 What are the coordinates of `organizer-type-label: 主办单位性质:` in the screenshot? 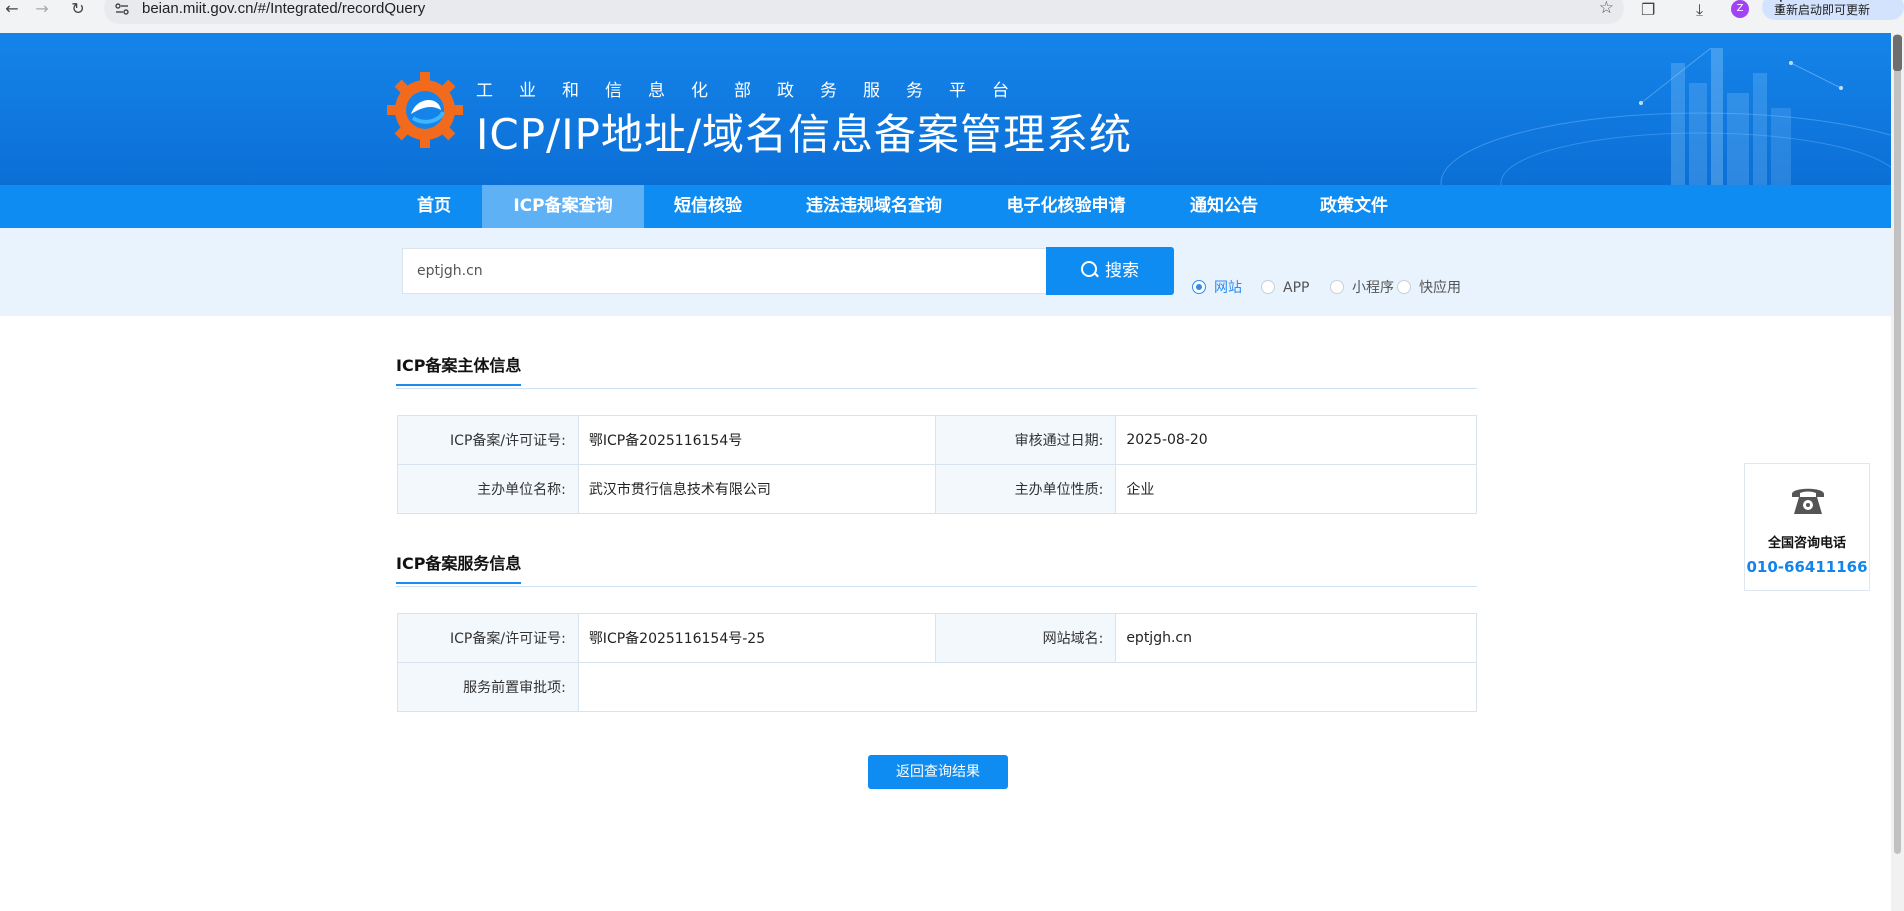 It's located at (1025, 489).